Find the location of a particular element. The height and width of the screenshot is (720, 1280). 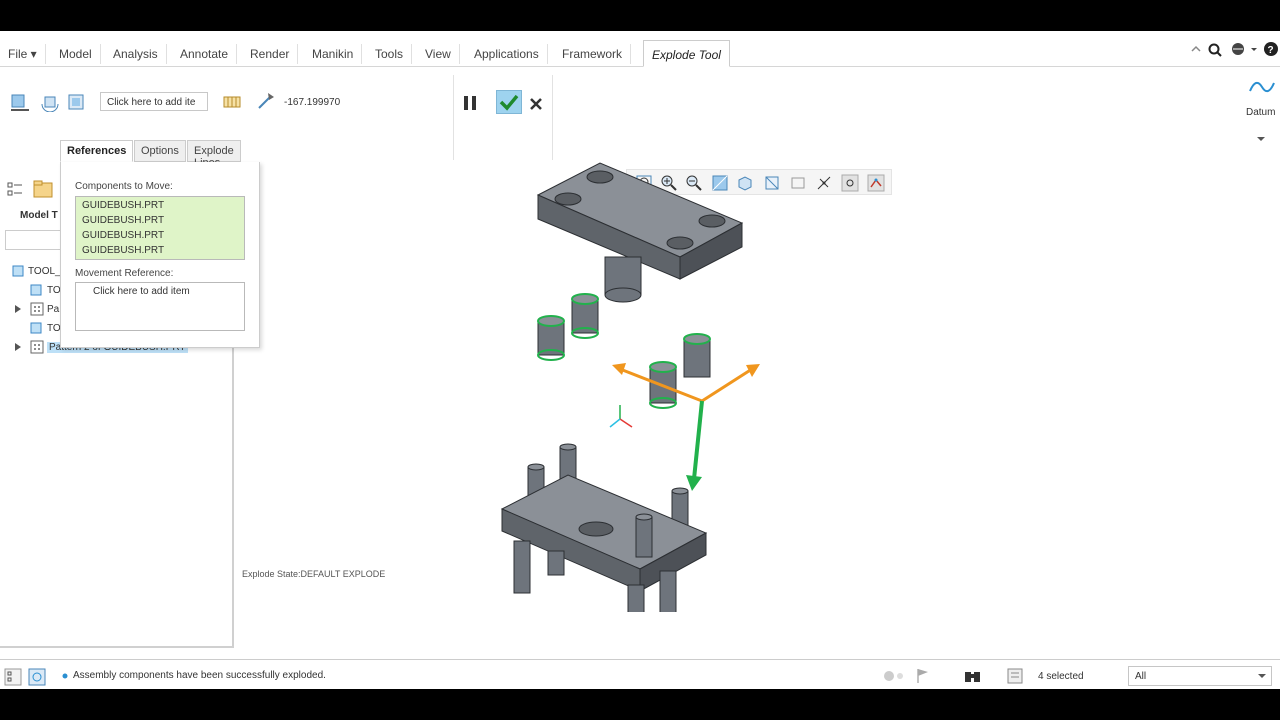

drag-dragger is located at coordinates (686, 427).